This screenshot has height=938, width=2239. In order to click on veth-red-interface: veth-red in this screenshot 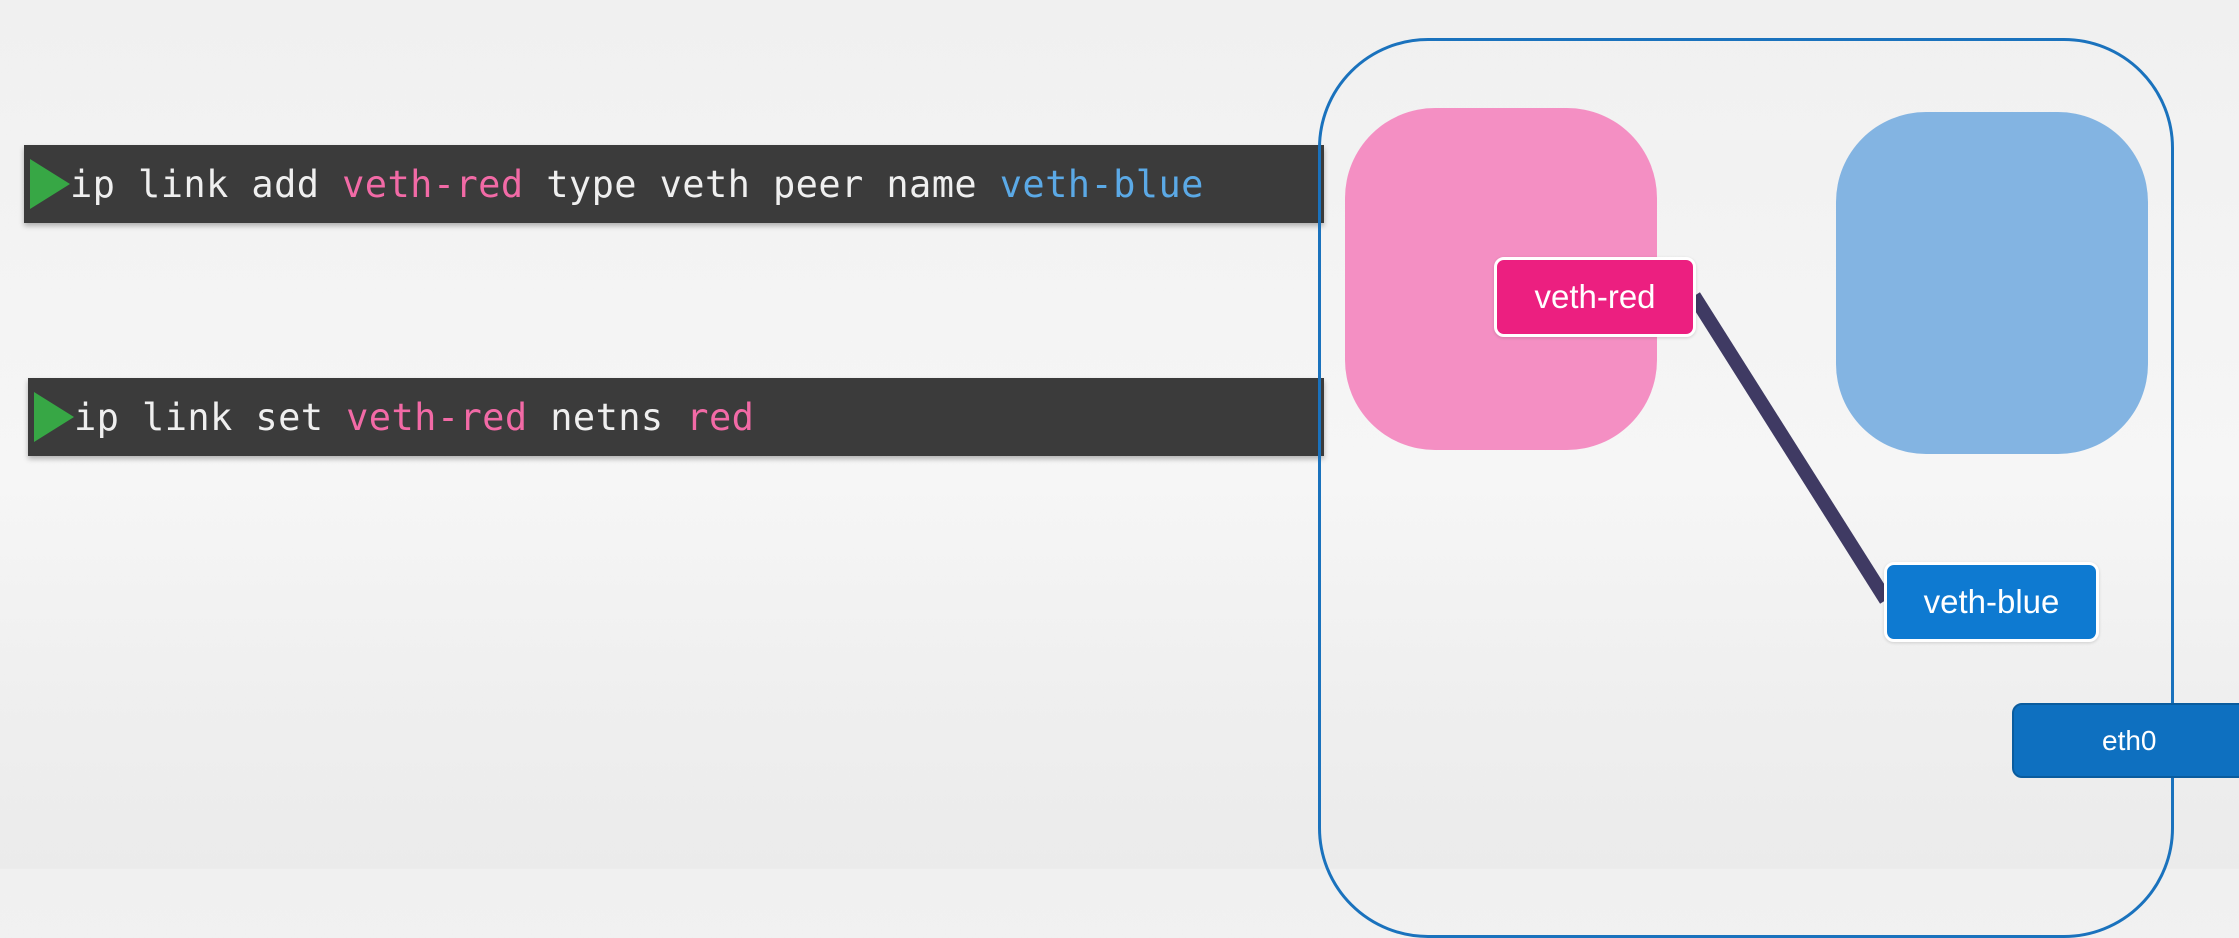, I will do `click(1595, 297)`.